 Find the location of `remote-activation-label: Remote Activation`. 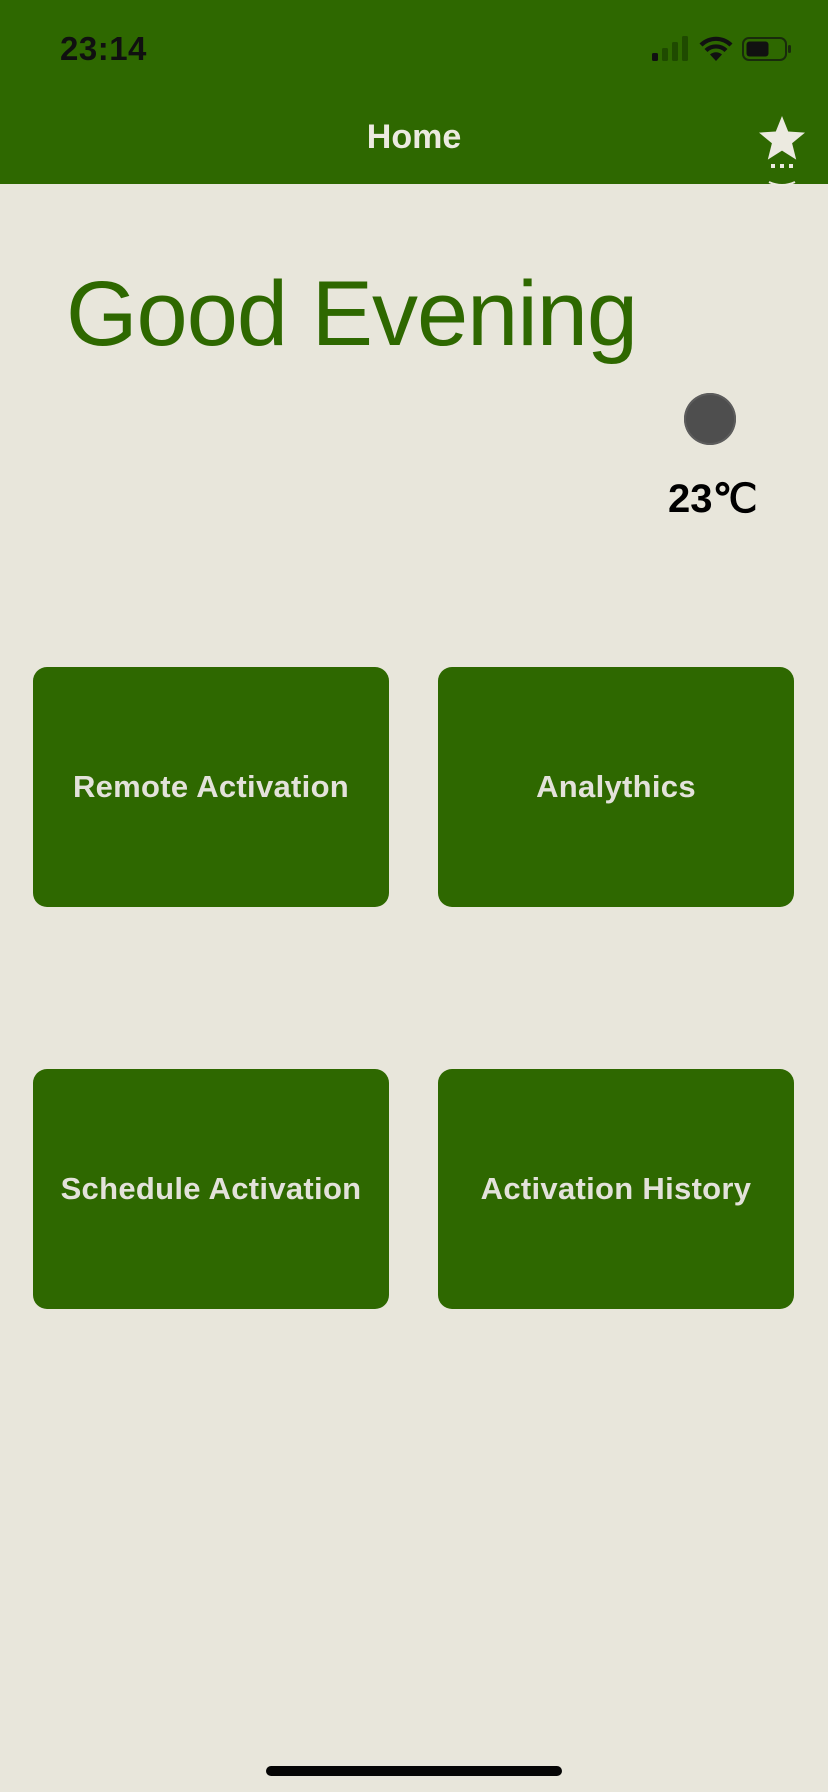

remote-activation-label: Remote Activation is located at coordinates (211, 786).